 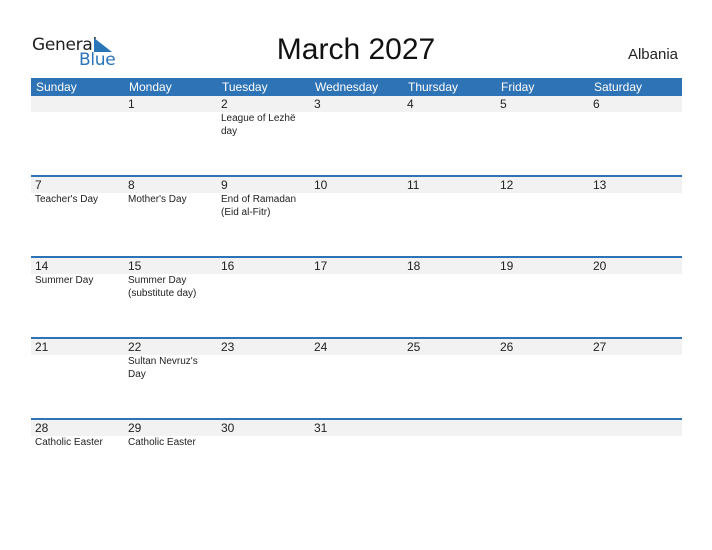 I want to click on weekday-wednesday: Wednesday, so click(x=347, y=87).